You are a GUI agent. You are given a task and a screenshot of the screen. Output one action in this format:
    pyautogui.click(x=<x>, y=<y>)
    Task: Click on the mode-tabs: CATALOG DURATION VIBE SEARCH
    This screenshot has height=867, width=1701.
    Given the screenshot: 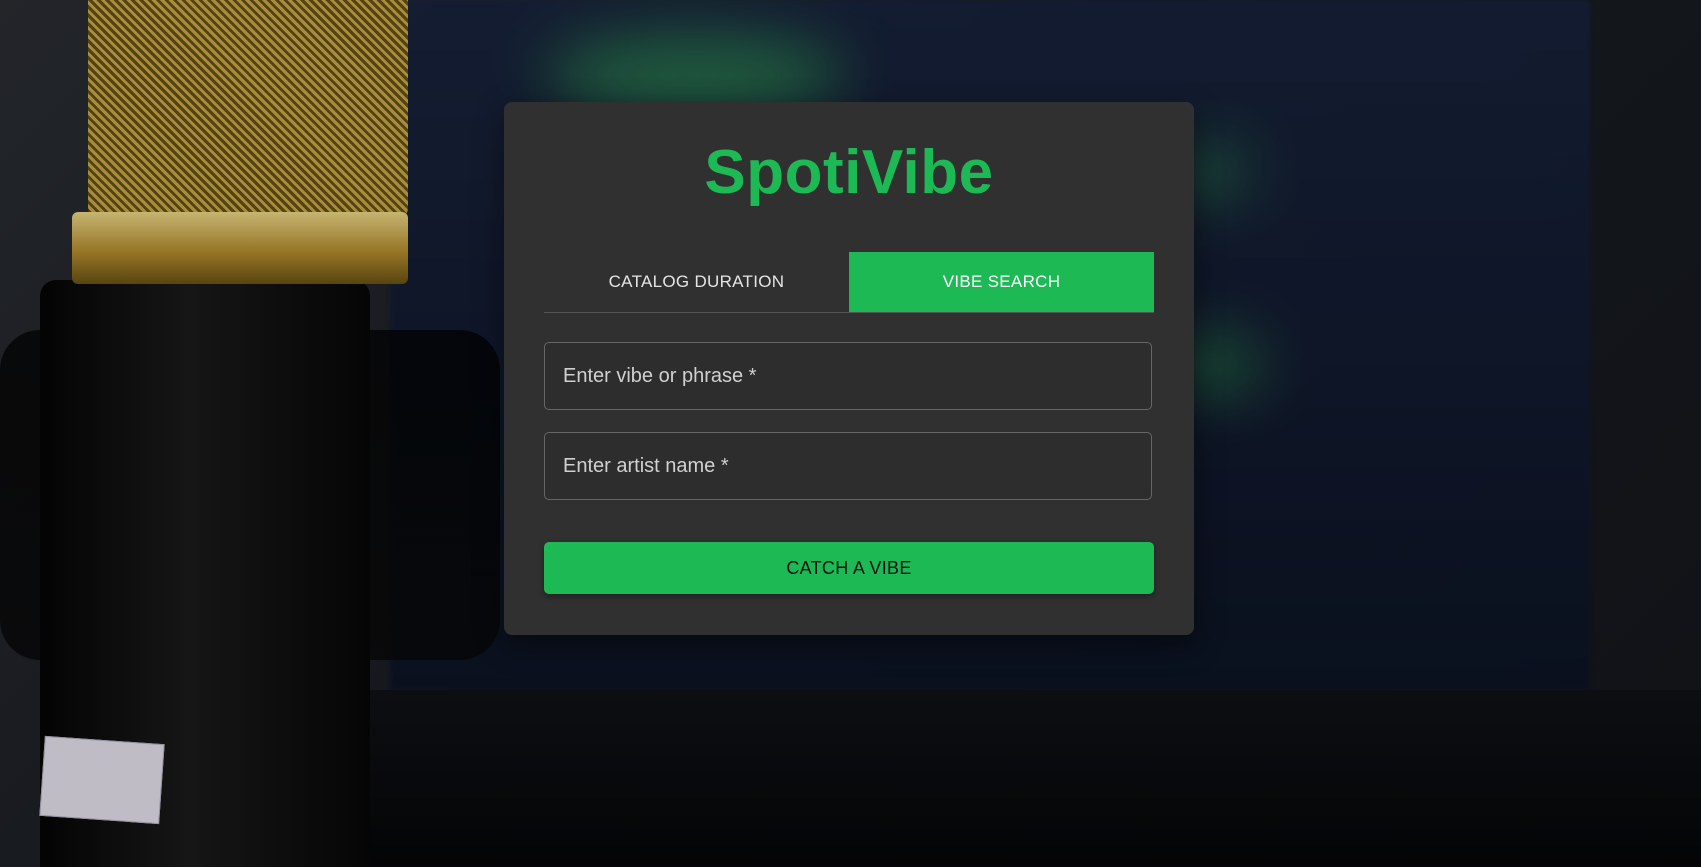 What is the action you would take?
    pyautogui.click(x=849, y=282)
    